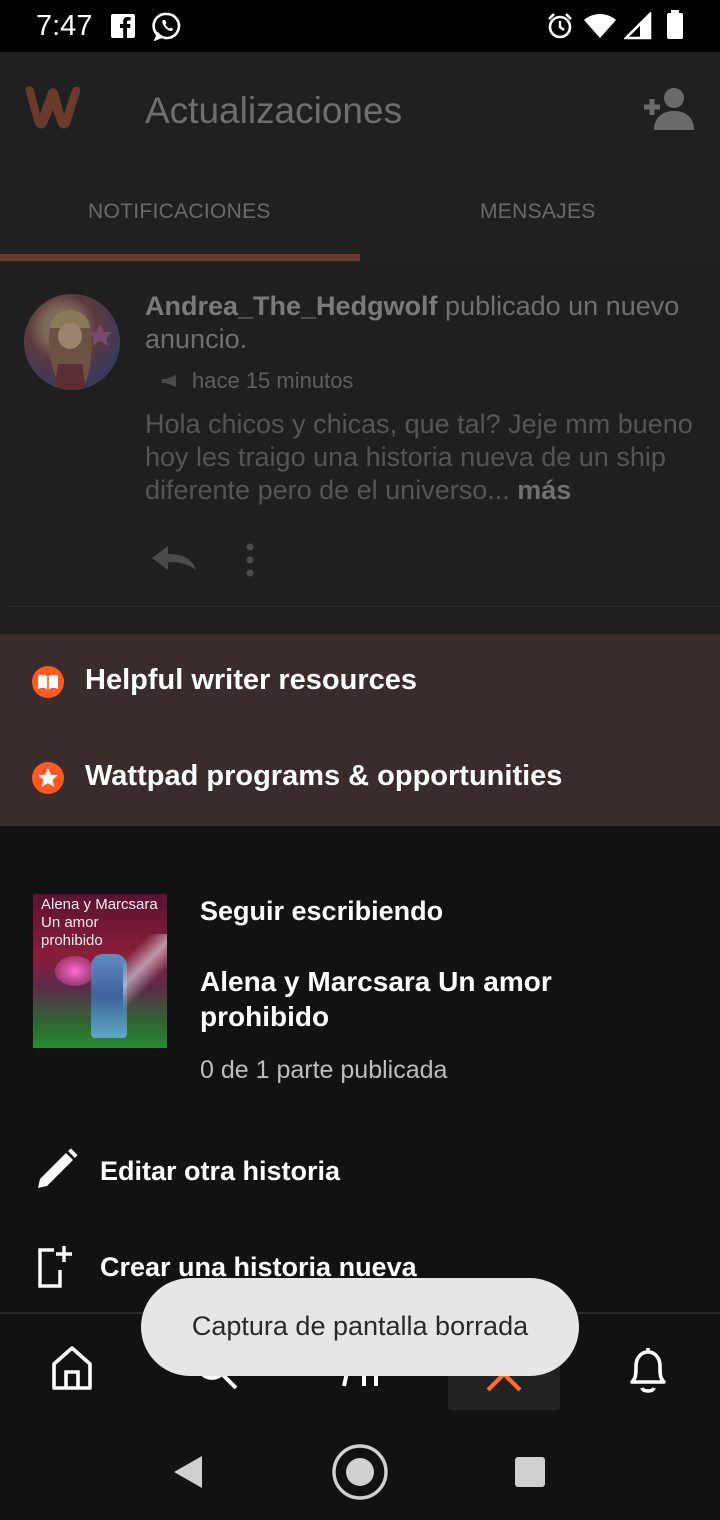 This screenshot has height=1520, width=720. I want to click on back-icon, so click(188, 1472).